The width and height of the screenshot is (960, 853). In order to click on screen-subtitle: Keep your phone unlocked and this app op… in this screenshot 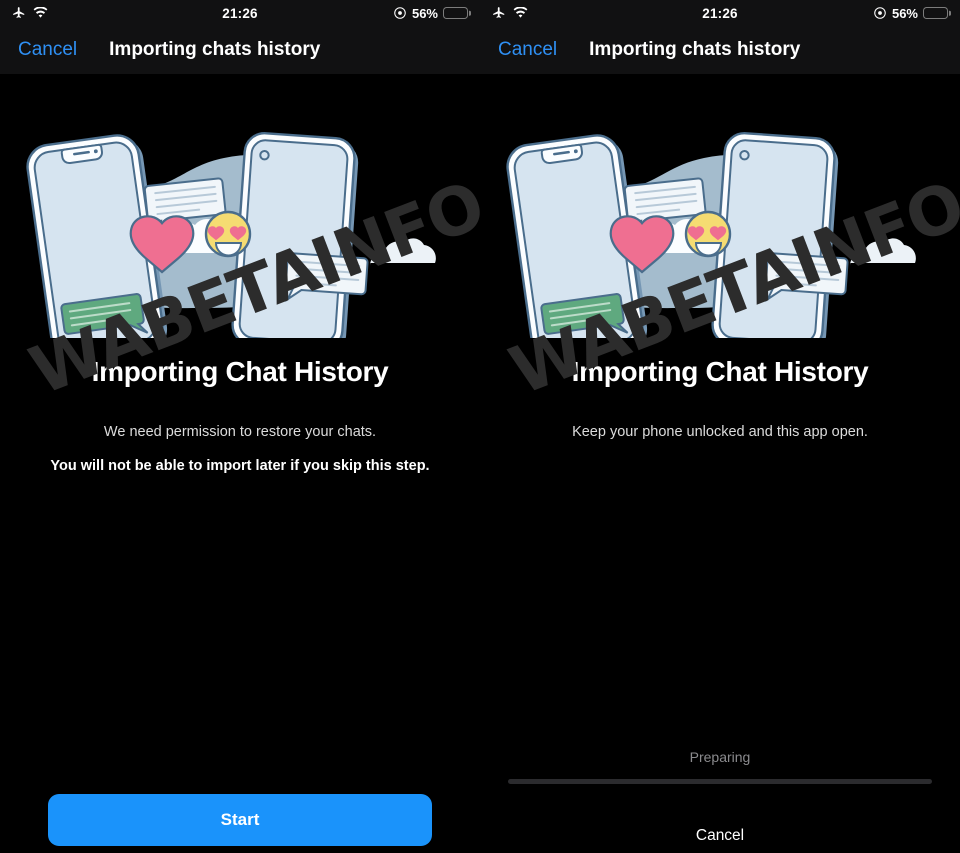, I will do `click(720, 432)`.